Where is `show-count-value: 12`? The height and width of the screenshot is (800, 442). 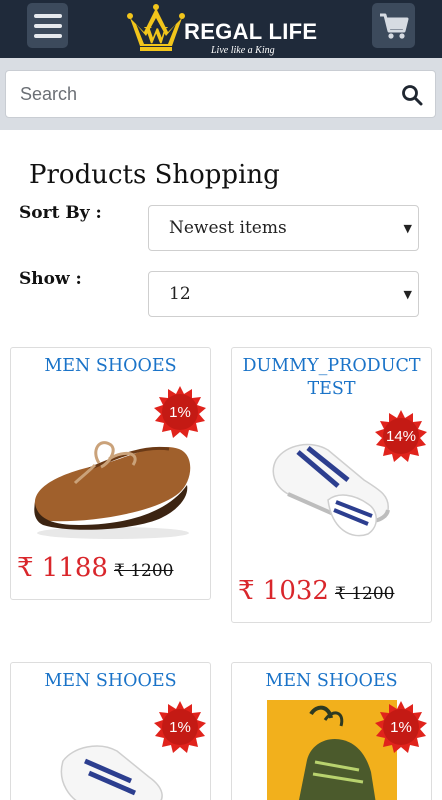 show-count-value: 12 is located at coordinates (180, 294).